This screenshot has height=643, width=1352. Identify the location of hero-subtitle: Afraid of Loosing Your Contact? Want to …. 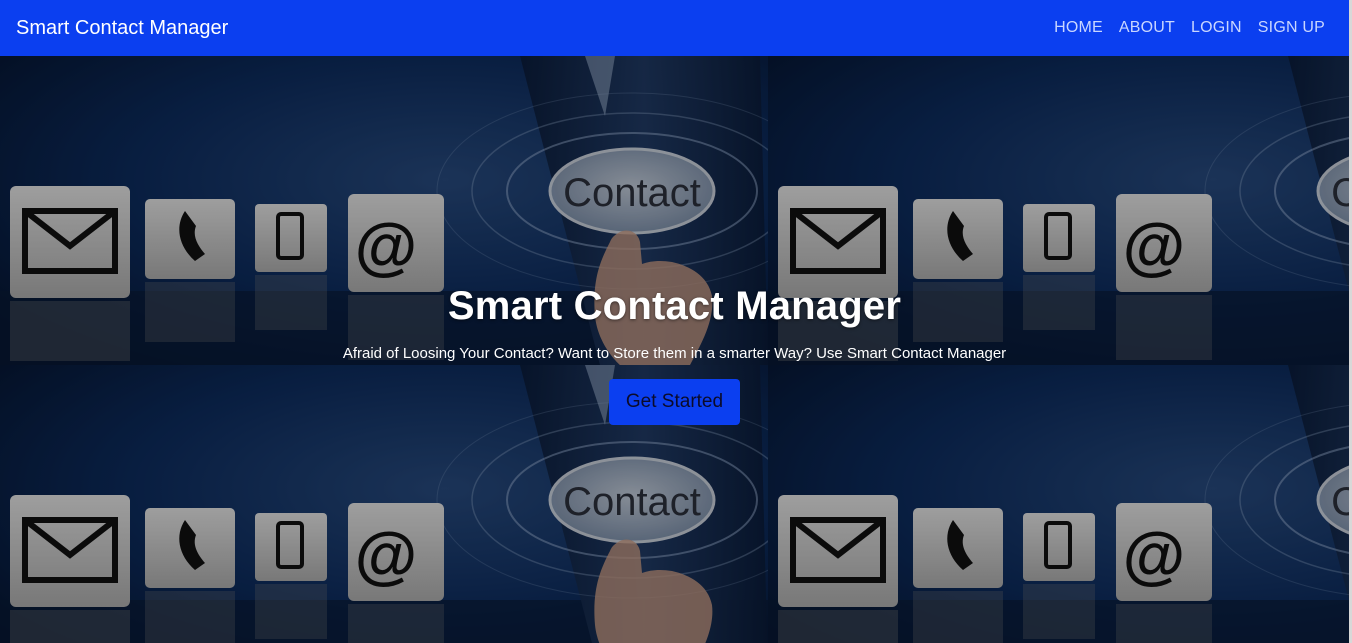
(674, 353).